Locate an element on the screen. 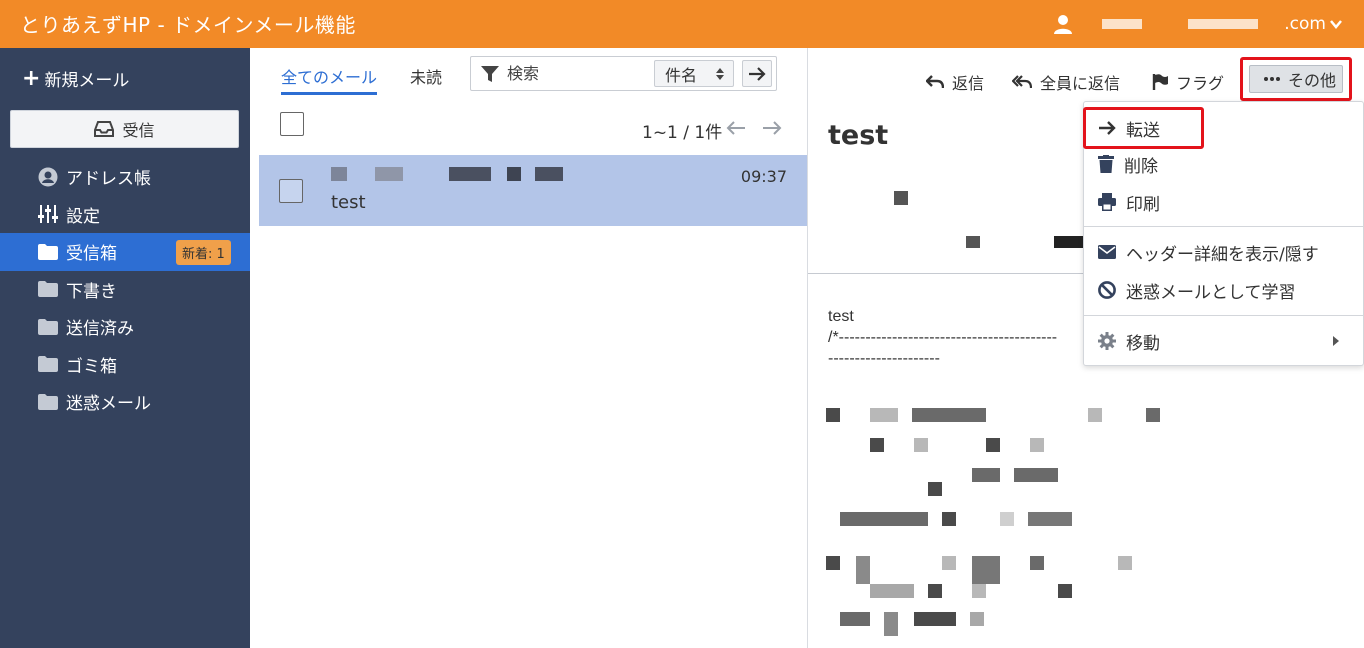  compose-button: + 新規メール is located at coordinates (75, 78).